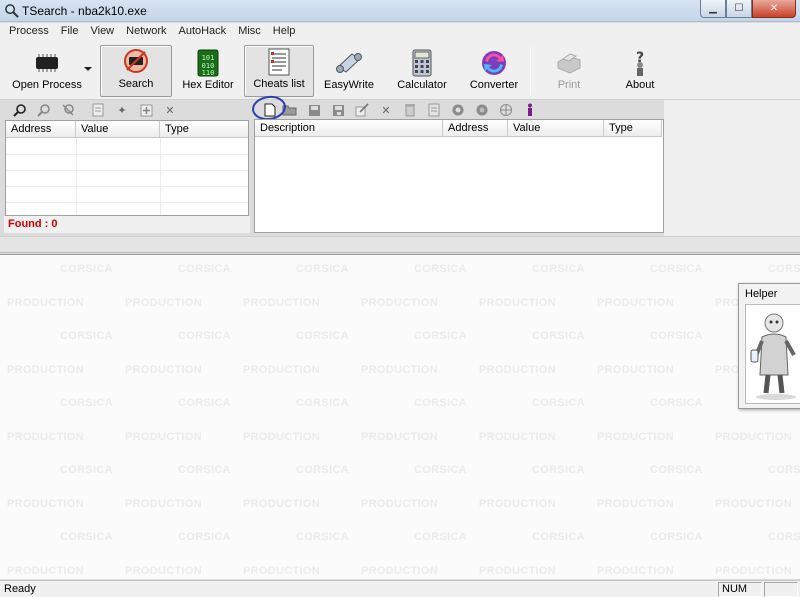  I want to click on calculator-label: Calculator, so click(422, 85).